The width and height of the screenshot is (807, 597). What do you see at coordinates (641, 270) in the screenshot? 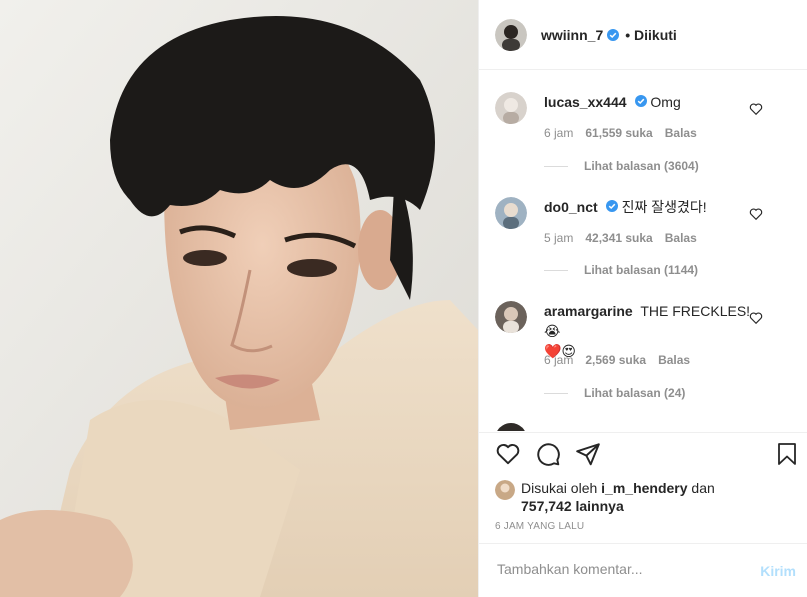
I see `view-replies-label: Lihat balasan (1144)` at bounding box center [641, 270].